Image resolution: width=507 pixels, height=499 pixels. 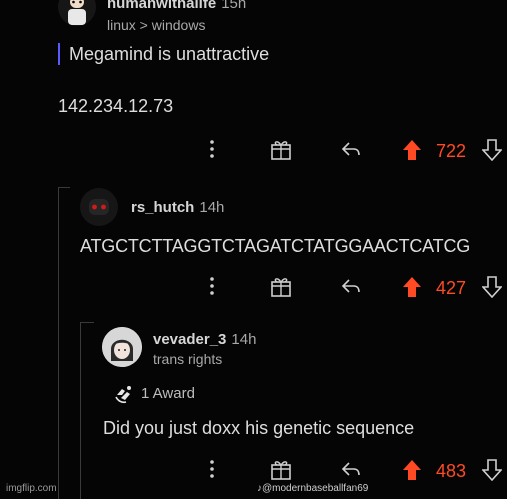 I want to click on comment-action-bar: 722, so click(x=353, y=152).